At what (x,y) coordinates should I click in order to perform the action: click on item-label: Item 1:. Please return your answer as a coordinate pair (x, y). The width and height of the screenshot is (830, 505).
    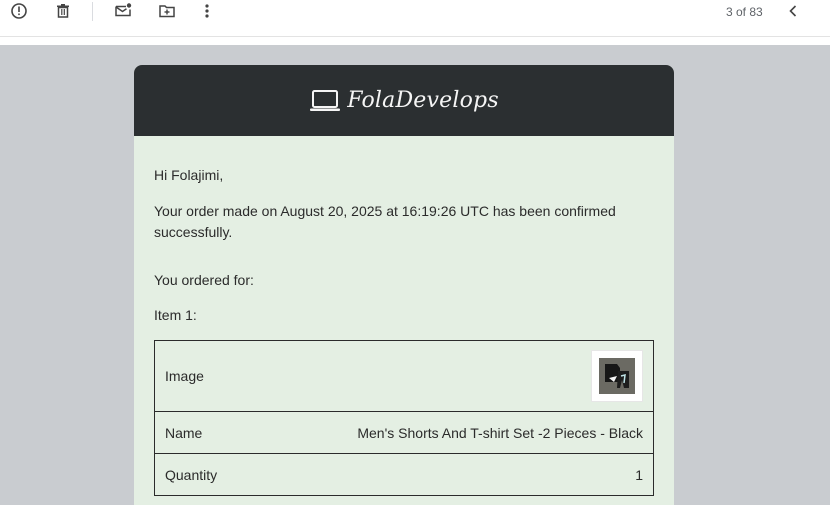
    Looking at the image, I should click on (175, 315).